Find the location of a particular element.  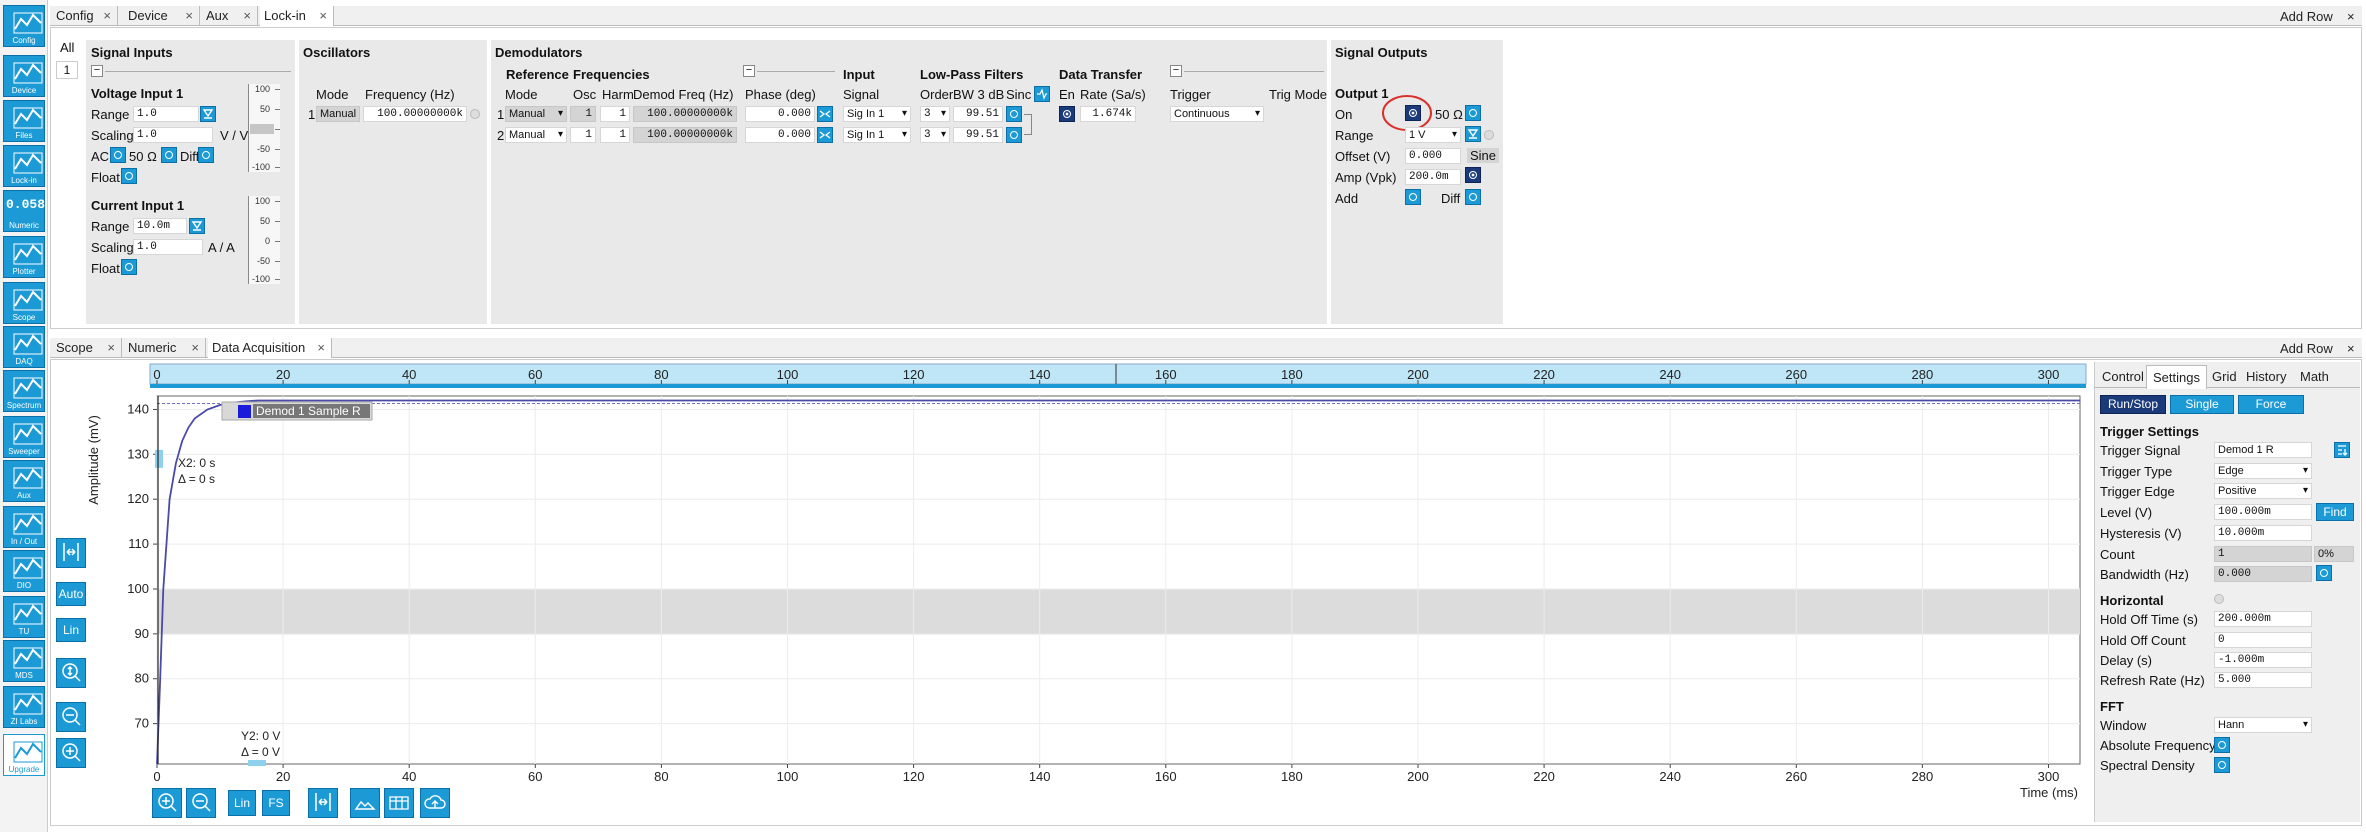

demod2-order-select: 3 is located at coordinates (935, 135).